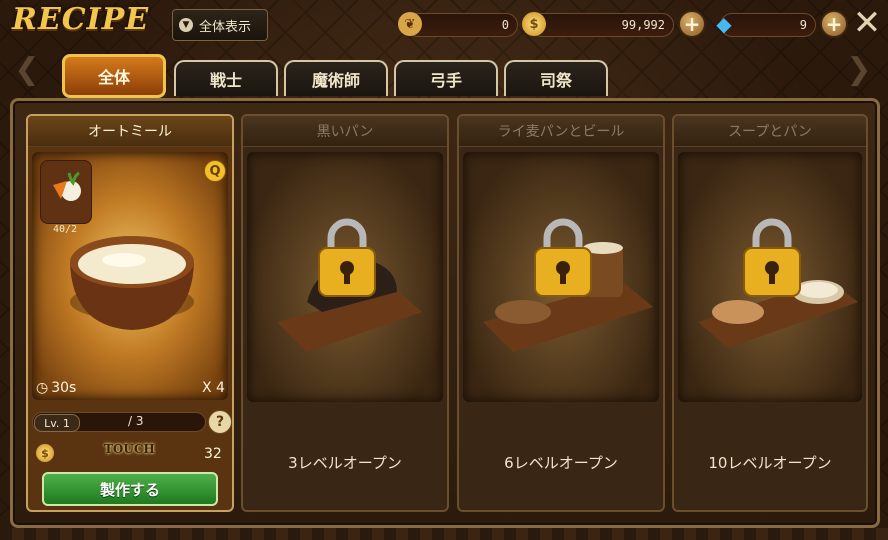 This screenshot has width=888, height=540. I want to click on close-icon: ✕, so click(867, 23).